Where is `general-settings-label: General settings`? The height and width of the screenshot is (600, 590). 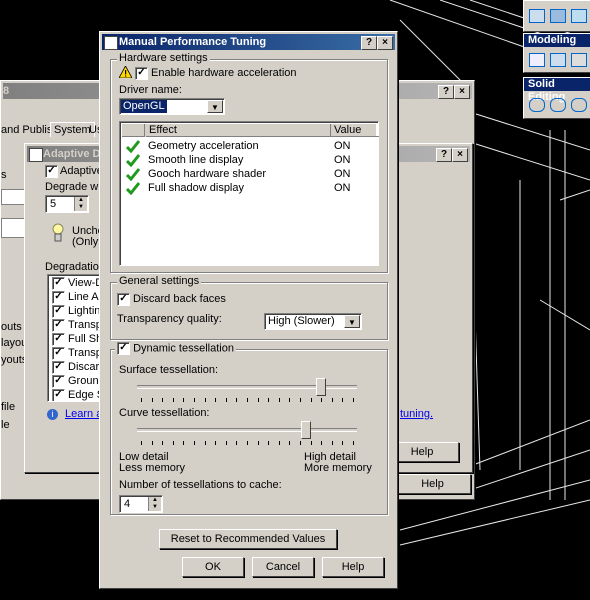 general-settings-label: General settings is located at coordinates (159, 281).